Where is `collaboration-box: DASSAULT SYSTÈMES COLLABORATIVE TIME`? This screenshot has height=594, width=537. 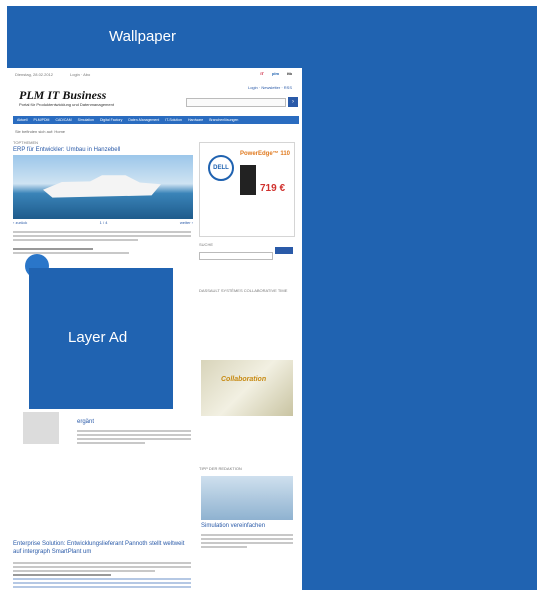
collaboration-box: DASSAULT SYSTÈMES COLLABORATIVE TIME is located at coordinates (247, 290).